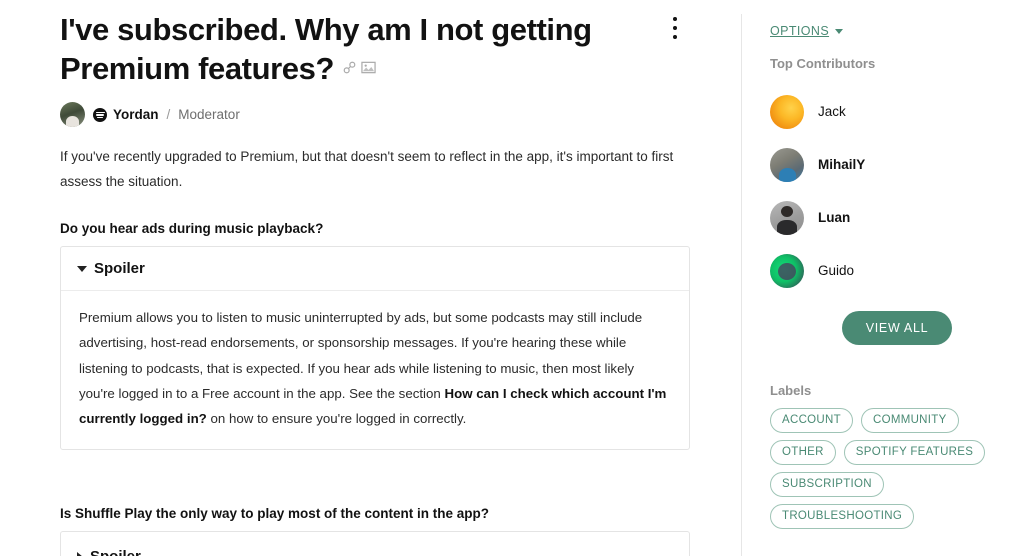 This screenshot has width=1024, height=556. What do you see at coordinates (842, 164) in the screenshot?
I see `contributor-name: MihailY` at bounding box center [842, 164].